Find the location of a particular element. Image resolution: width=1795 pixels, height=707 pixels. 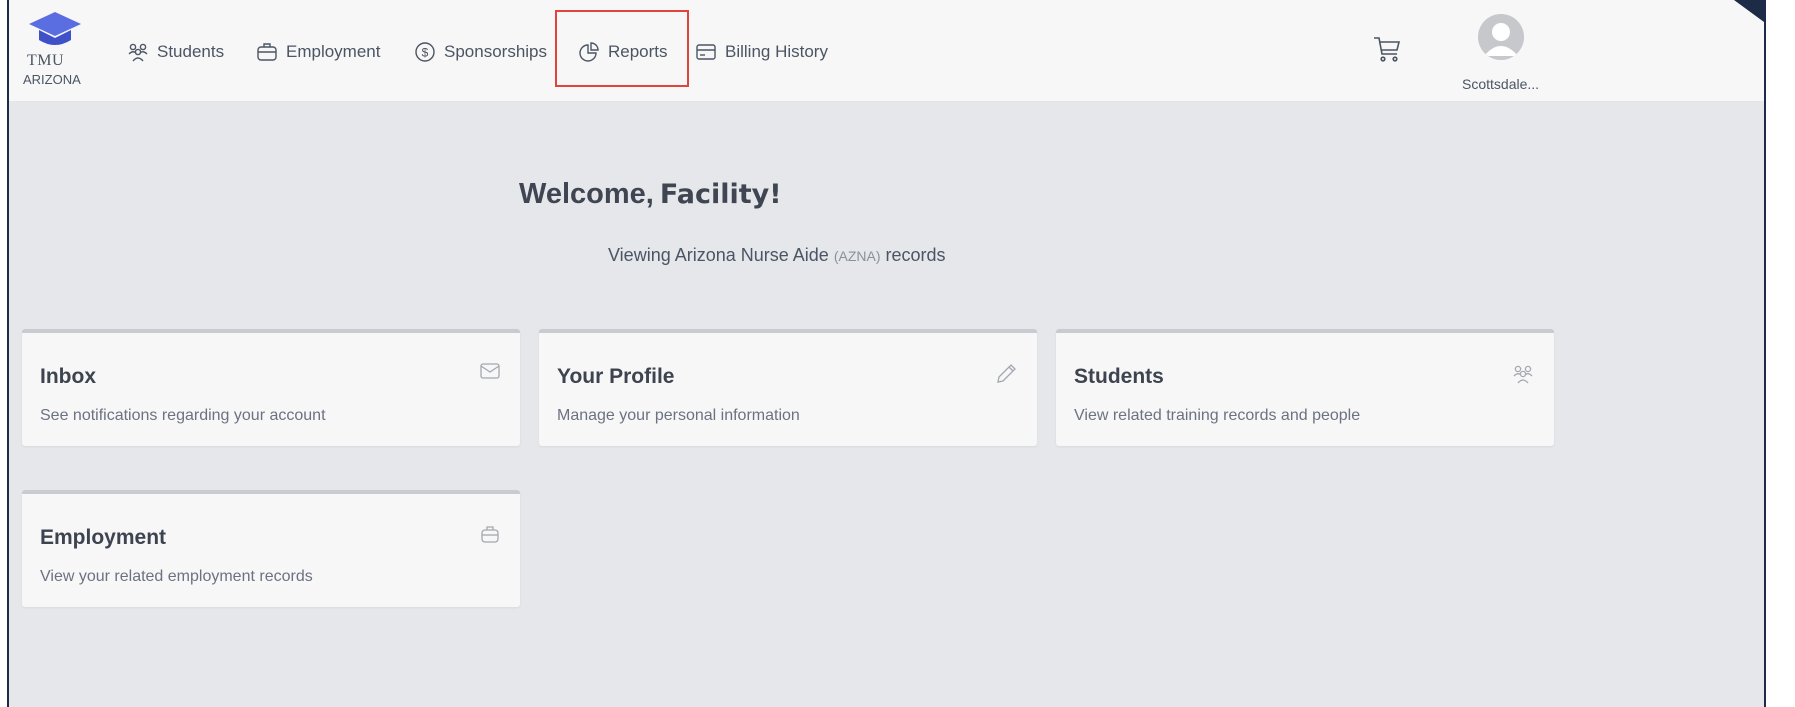

cart-icon is located at coordinates (1387, 49).